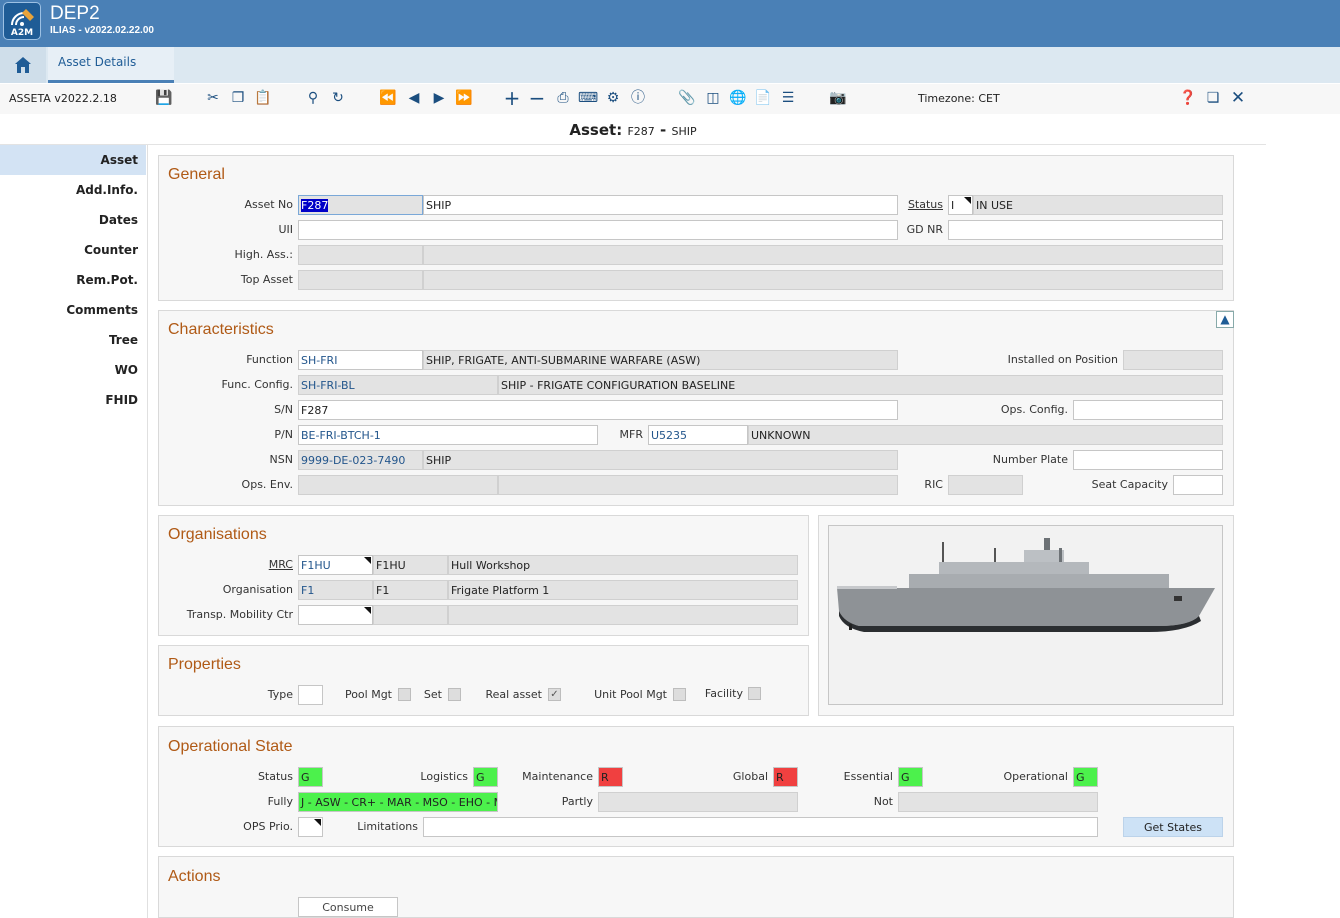 The width and height of the screenshot is (1340, 918). I want to click on last-icon: ⏩, so click(464, 98).